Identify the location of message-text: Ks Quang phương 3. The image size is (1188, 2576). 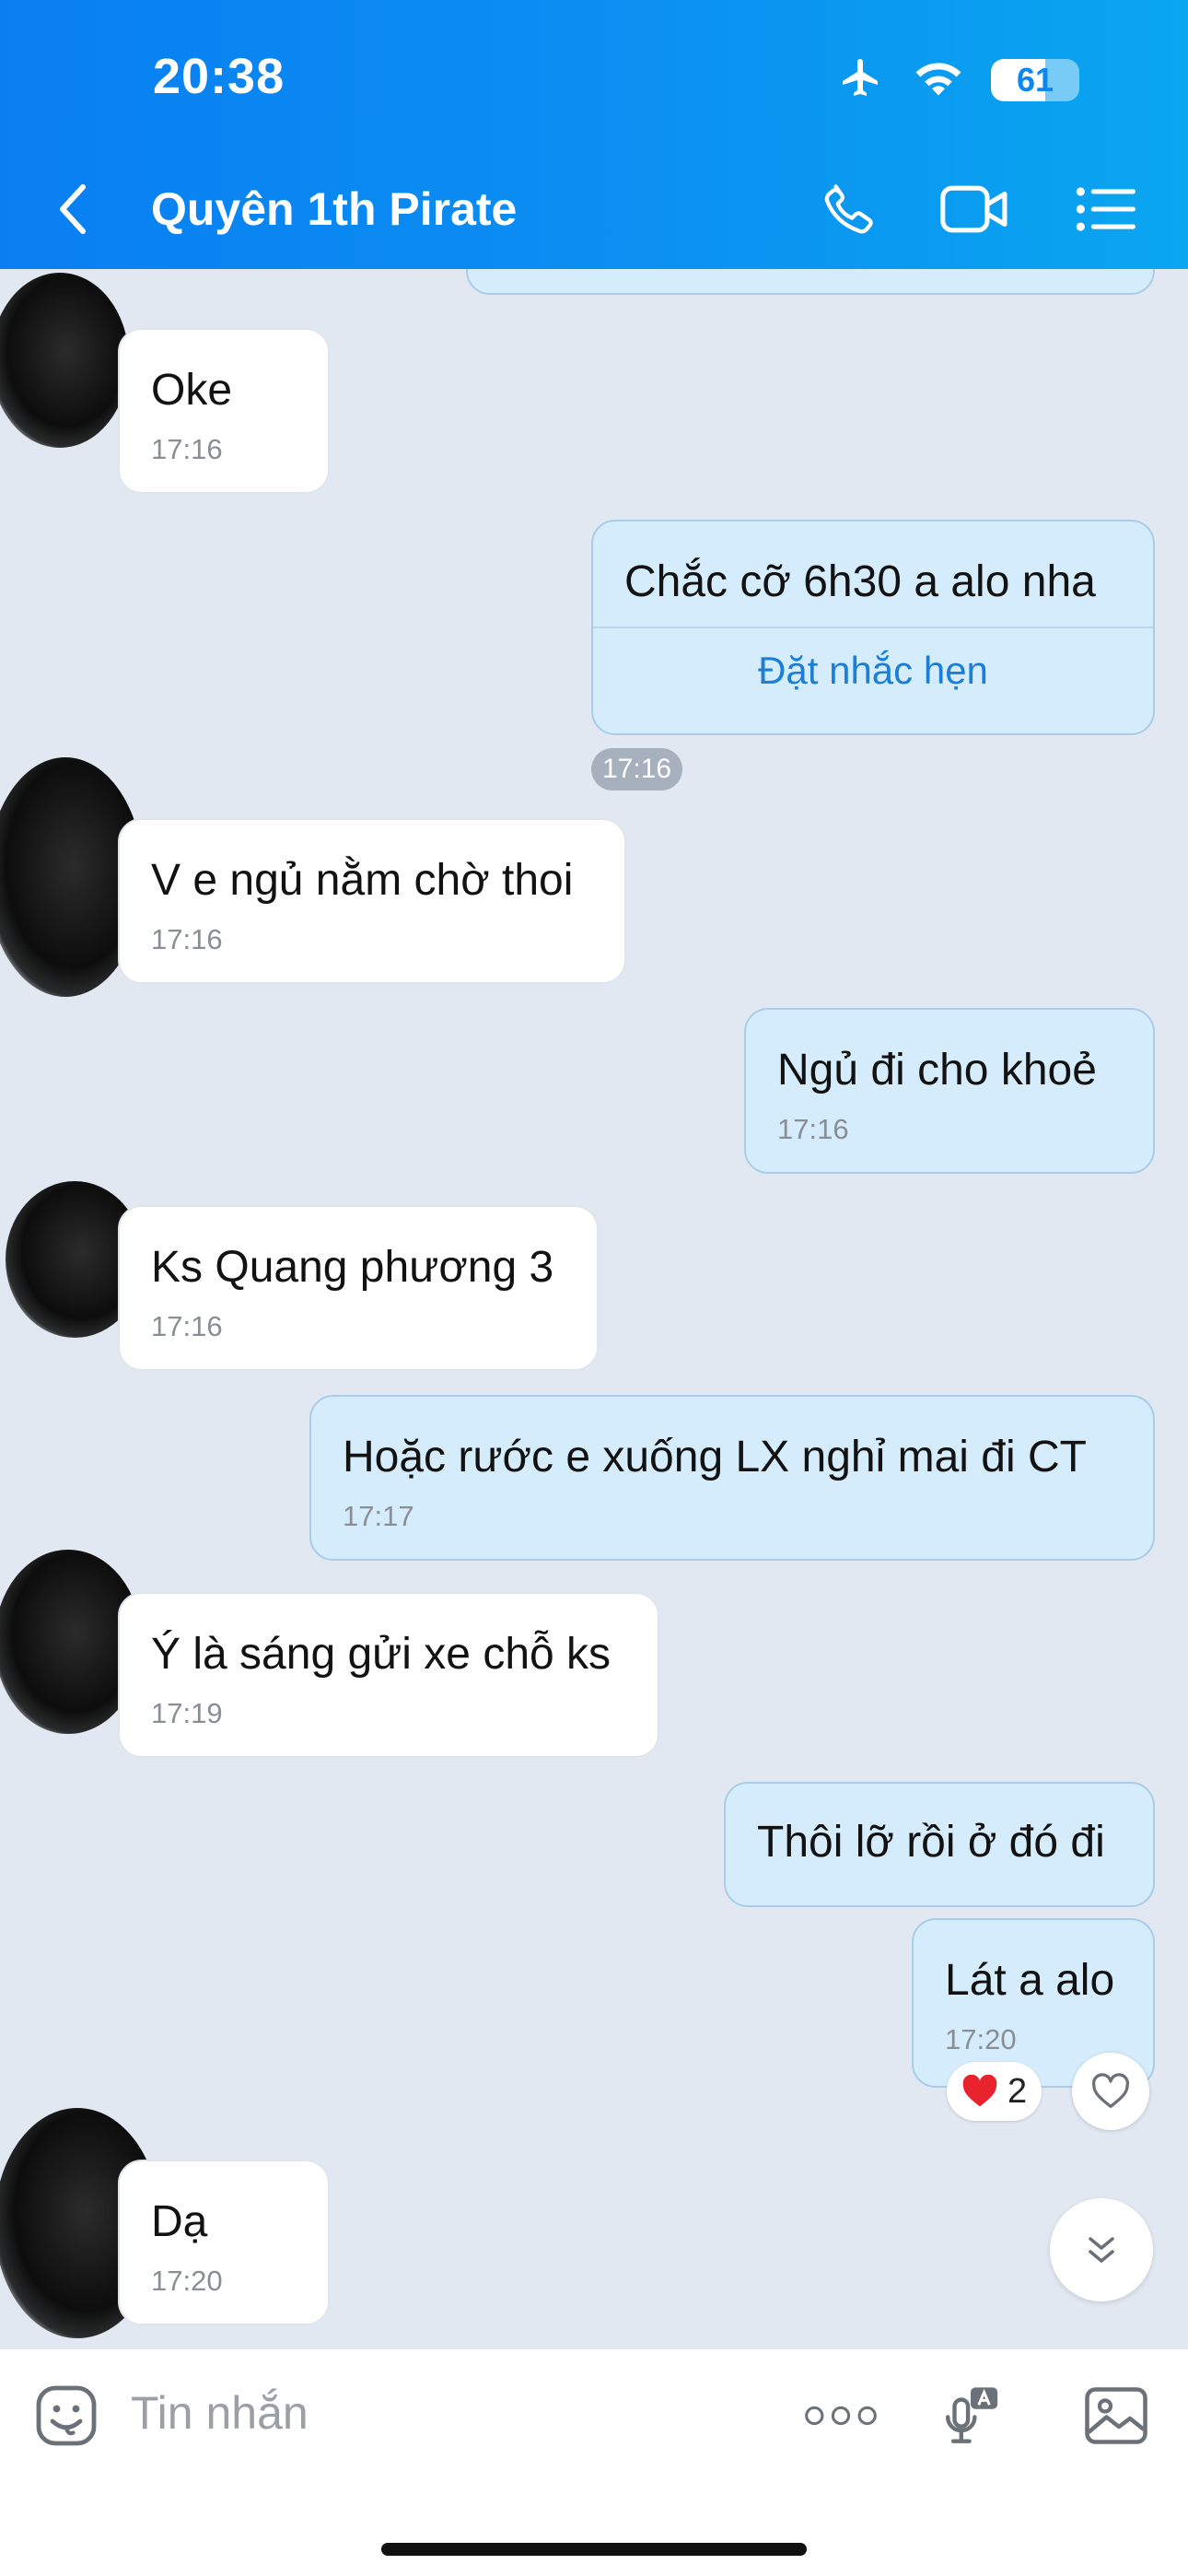
(352, 1267).